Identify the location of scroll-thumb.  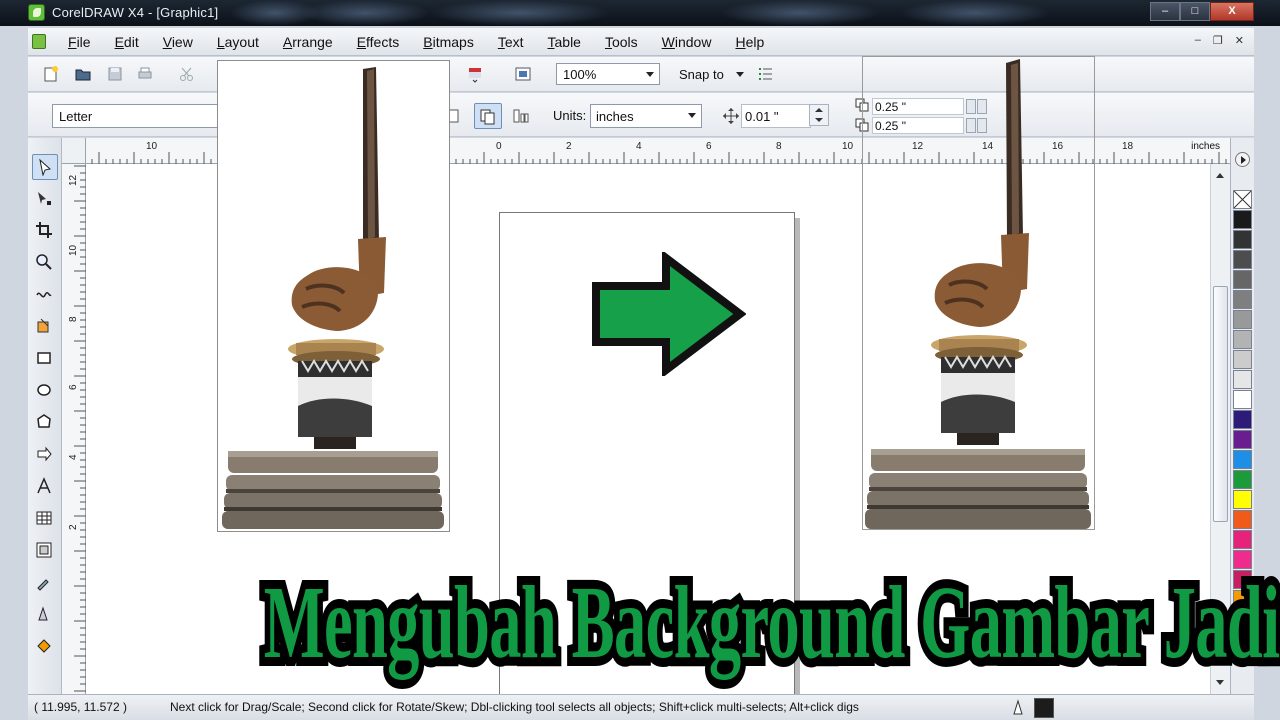
(1220, 404).